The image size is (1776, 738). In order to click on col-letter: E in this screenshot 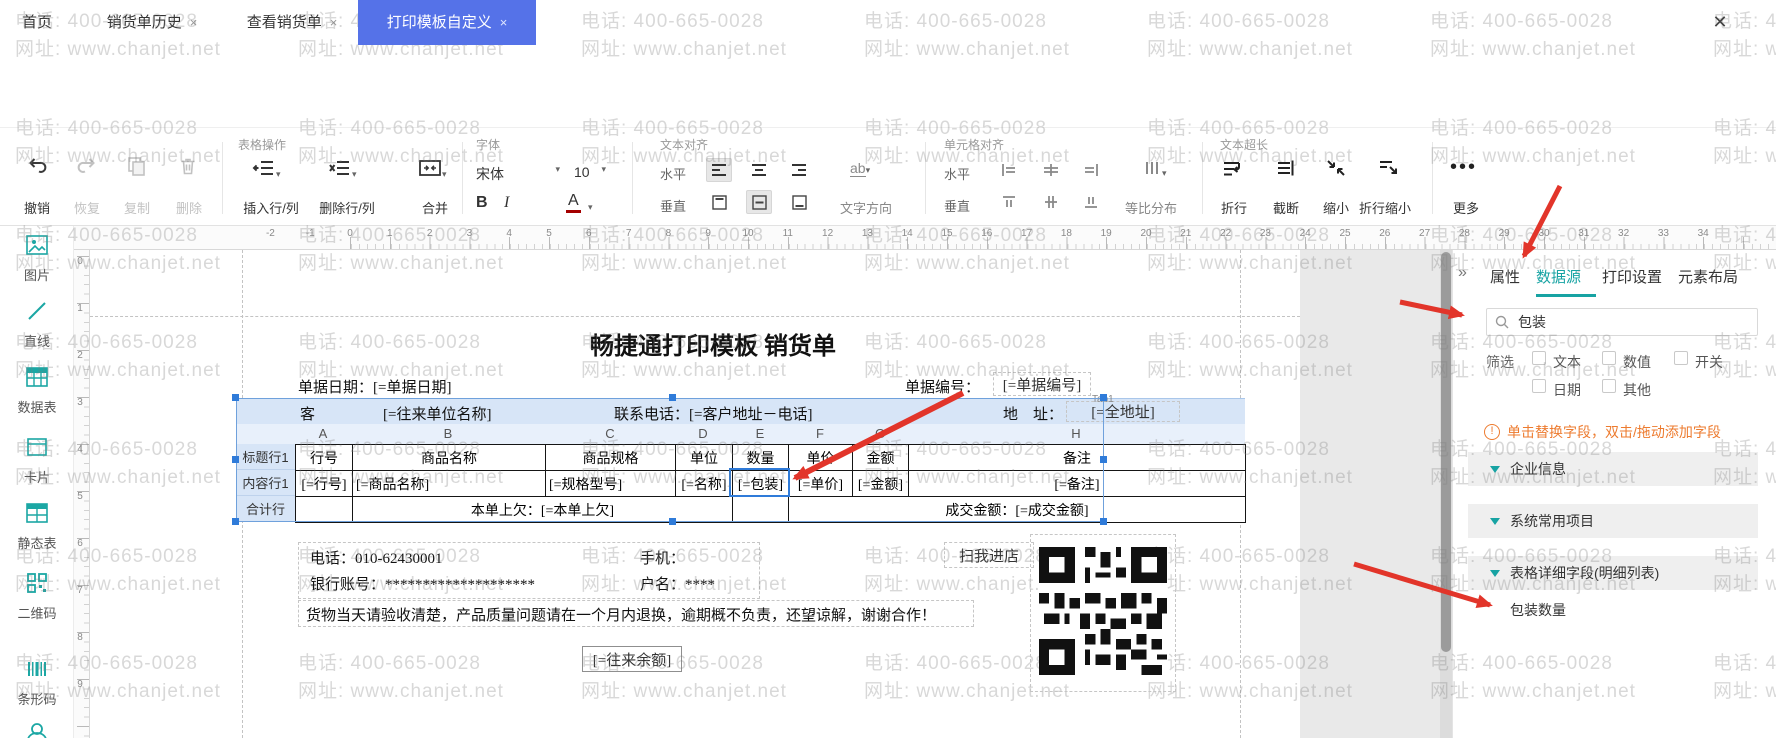, I will do `click(760, 433)`.